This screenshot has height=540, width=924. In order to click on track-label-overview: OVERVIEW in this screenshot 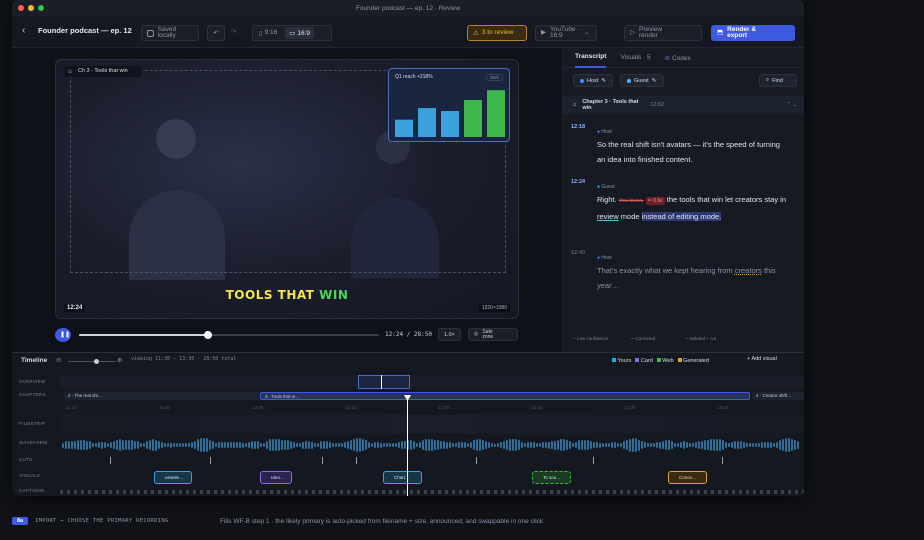, I will do `click(32, 381)`.